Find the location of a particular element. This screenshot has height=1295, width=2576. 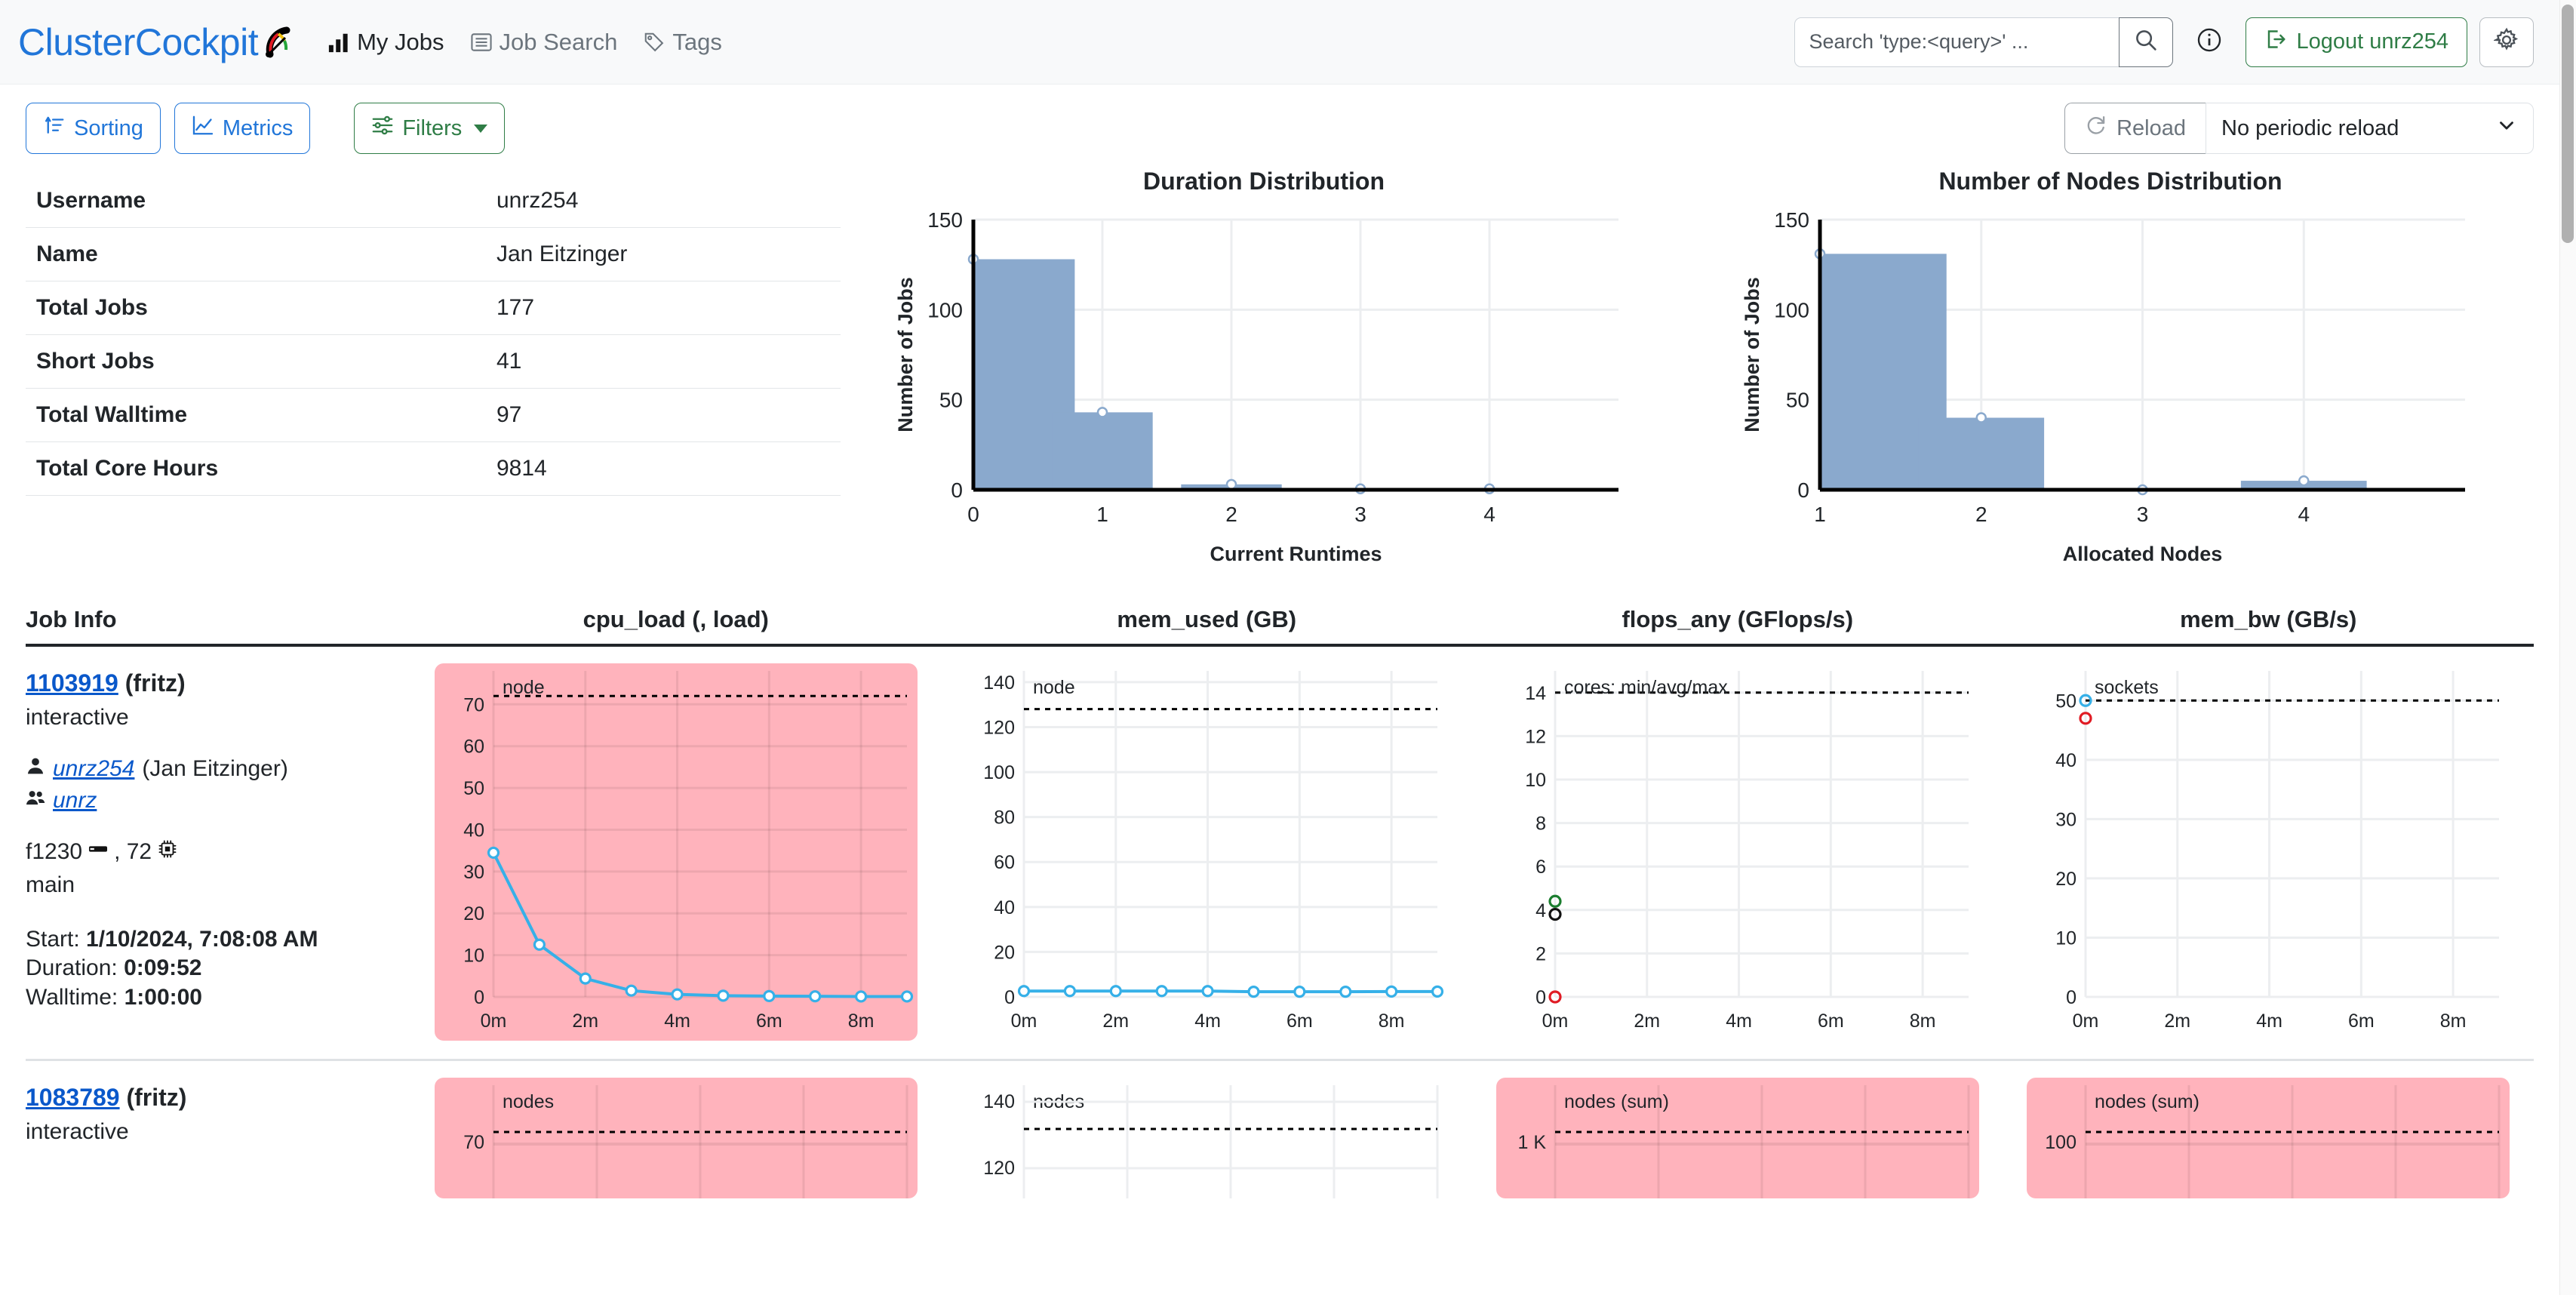

sorting-label: Sorting is located at coordinates (108, 127).